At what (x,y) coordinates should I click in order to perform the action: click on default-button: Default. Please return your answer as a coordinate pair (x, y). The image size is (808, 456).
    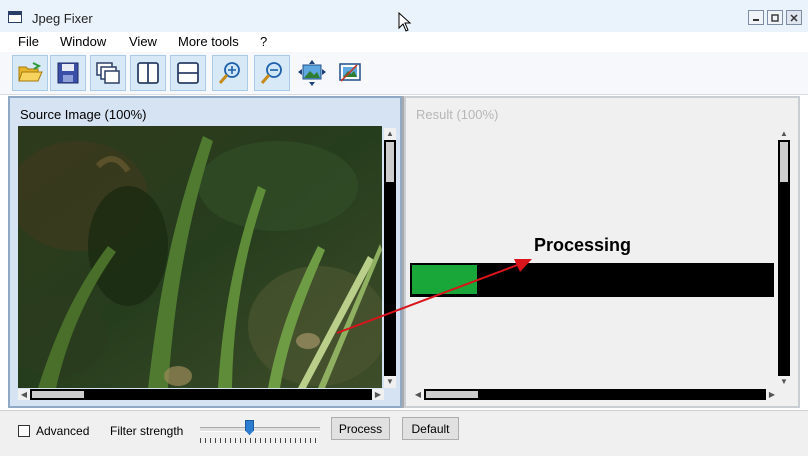
    Looking at the image, I should click on (430, 428).